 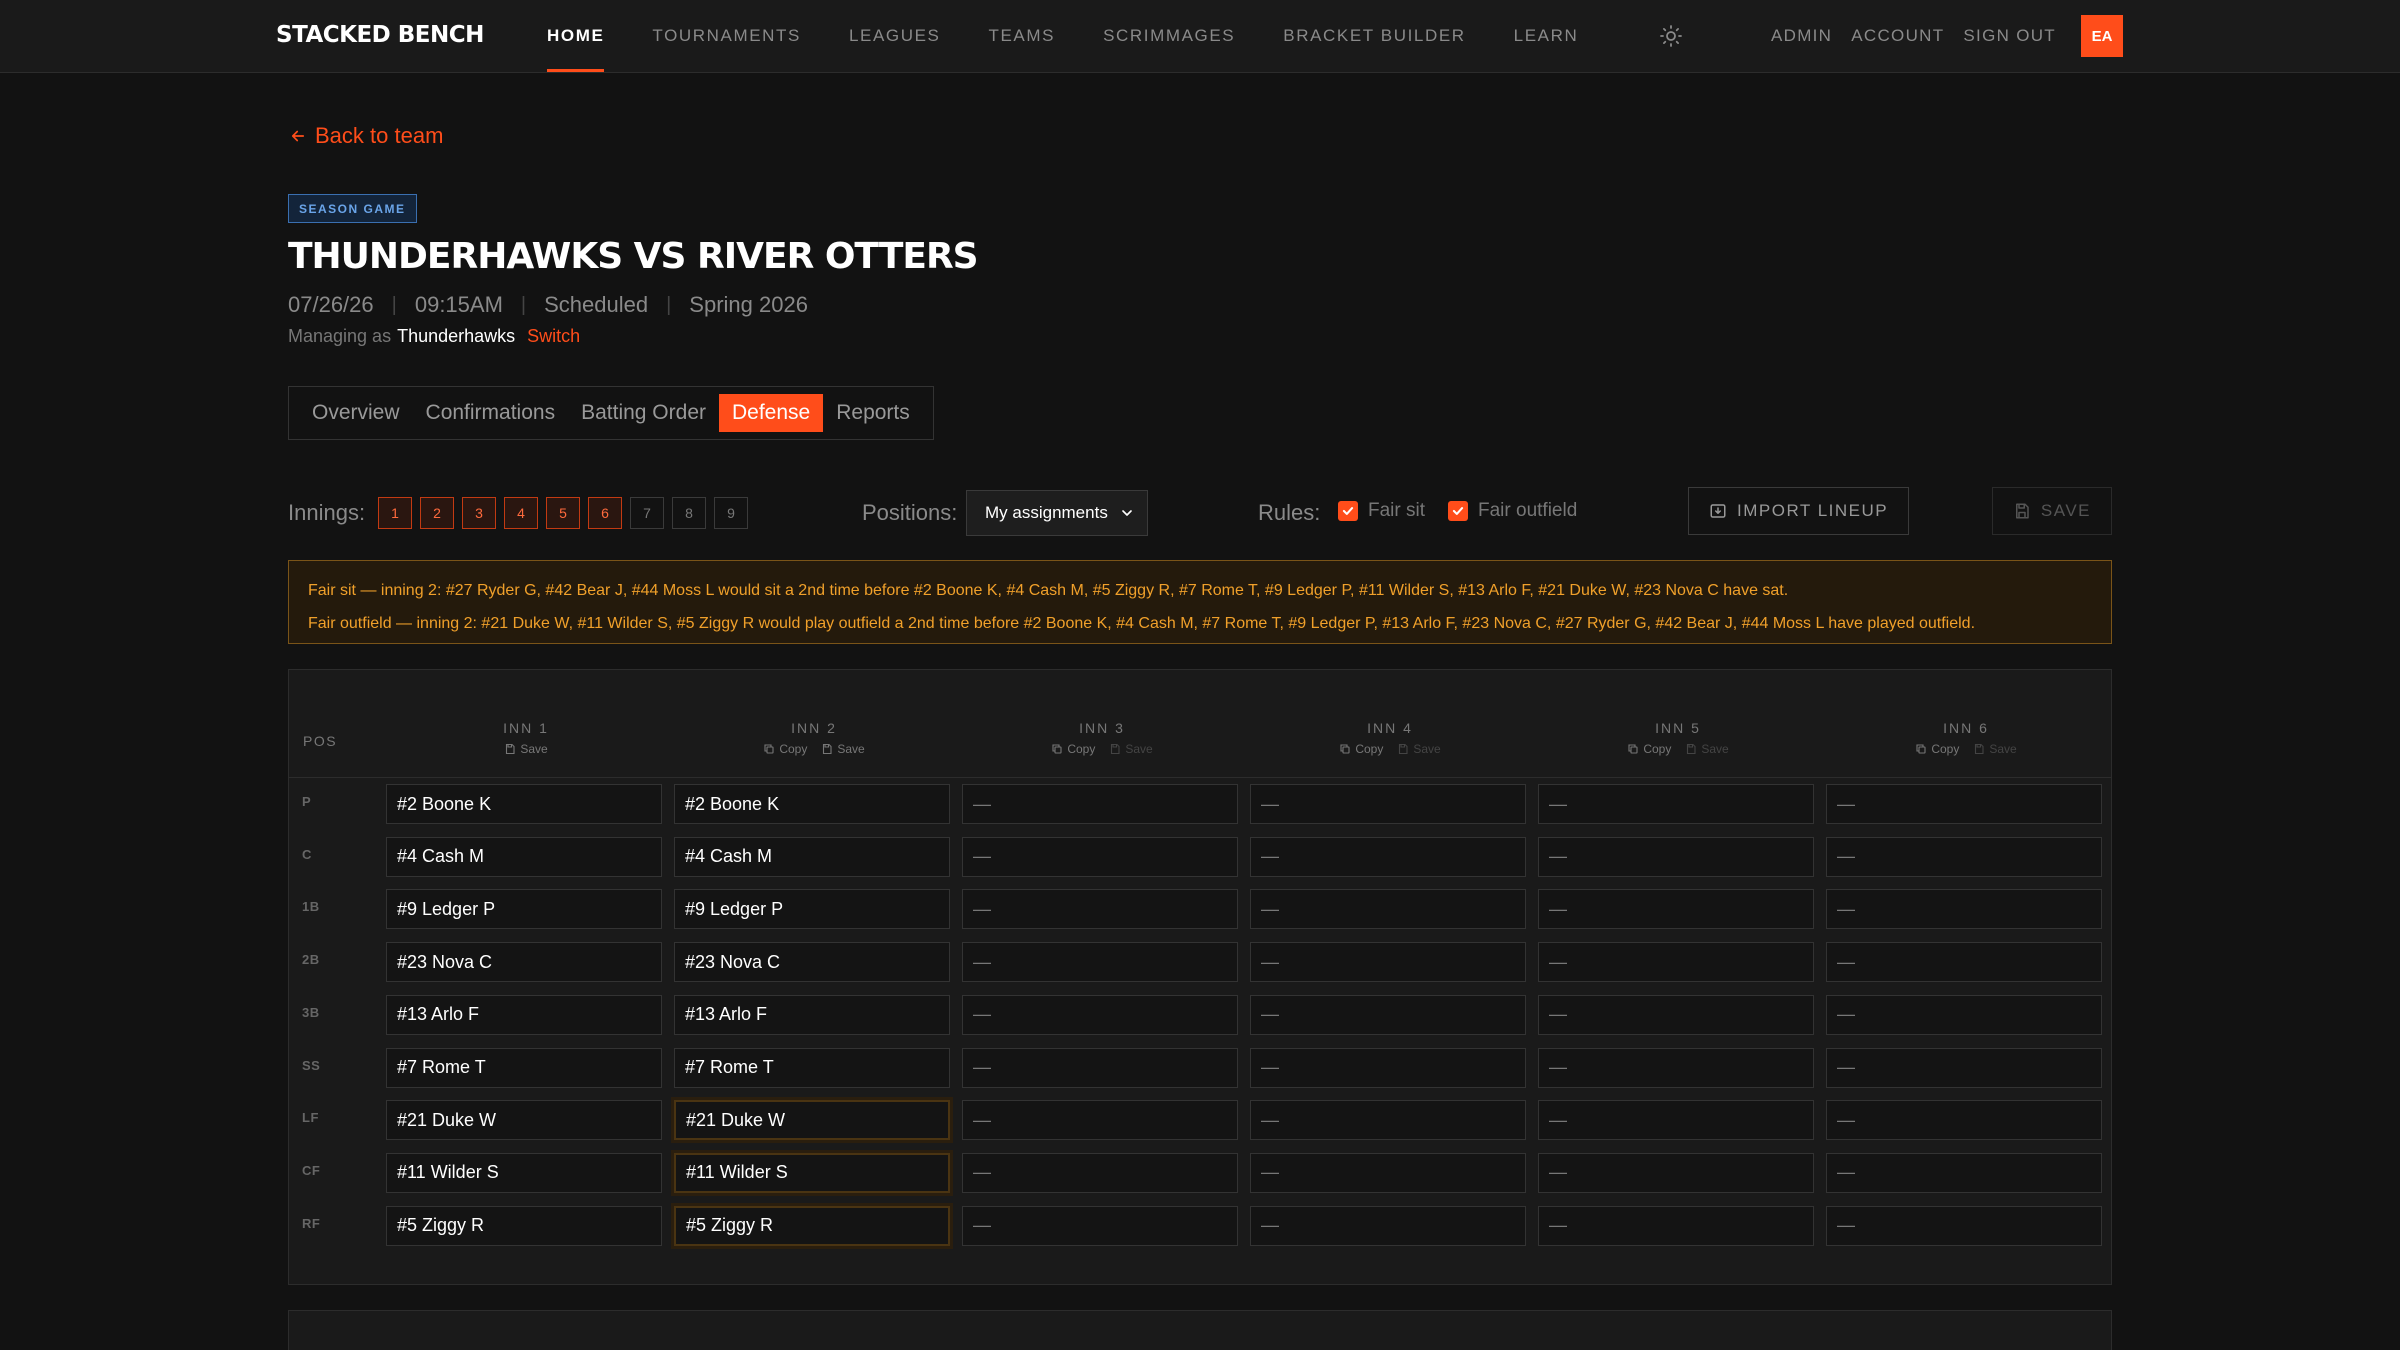 I want to click on nav-scrimmages: SCRIMMAGES, so click(x=1169, y=36).